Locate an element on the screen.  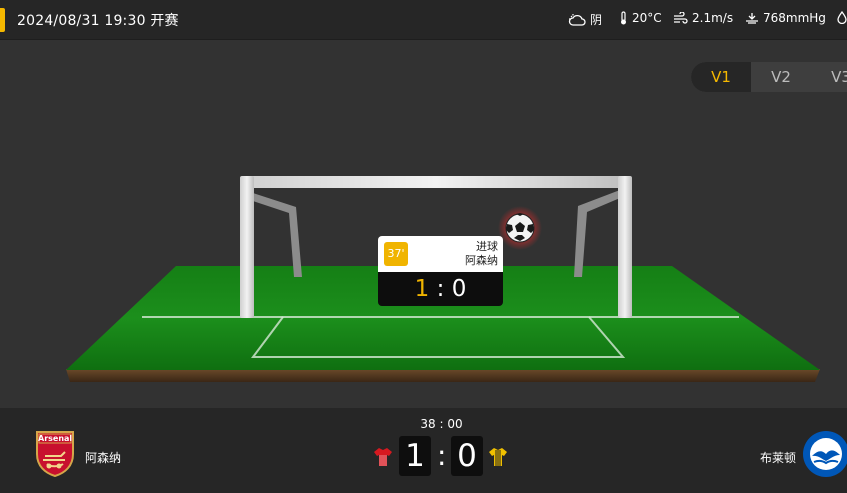
wind-value: 2.1m/s is located at coordinates (713, 18).